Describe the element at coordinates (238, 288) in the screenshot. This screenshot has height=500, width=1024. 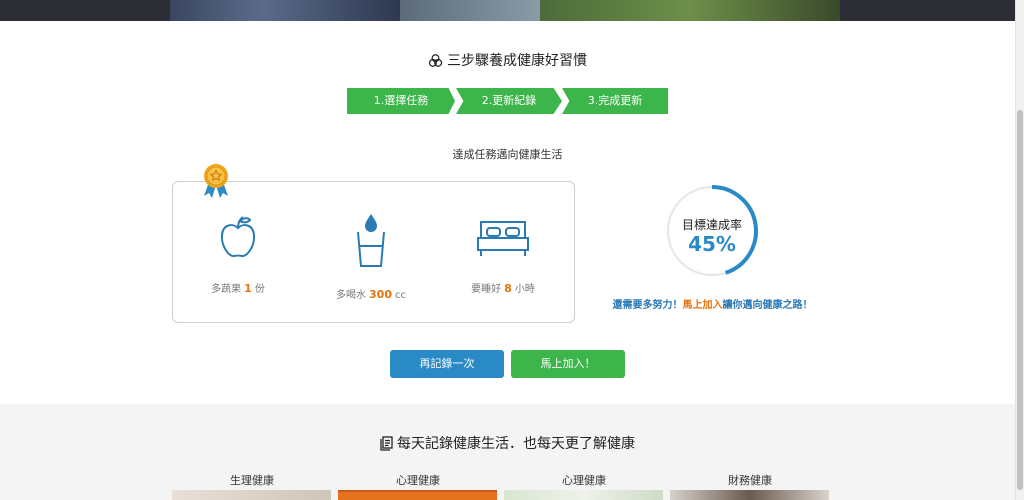
I see `task-fruit-label: 多蔬果 1 份` at that location.